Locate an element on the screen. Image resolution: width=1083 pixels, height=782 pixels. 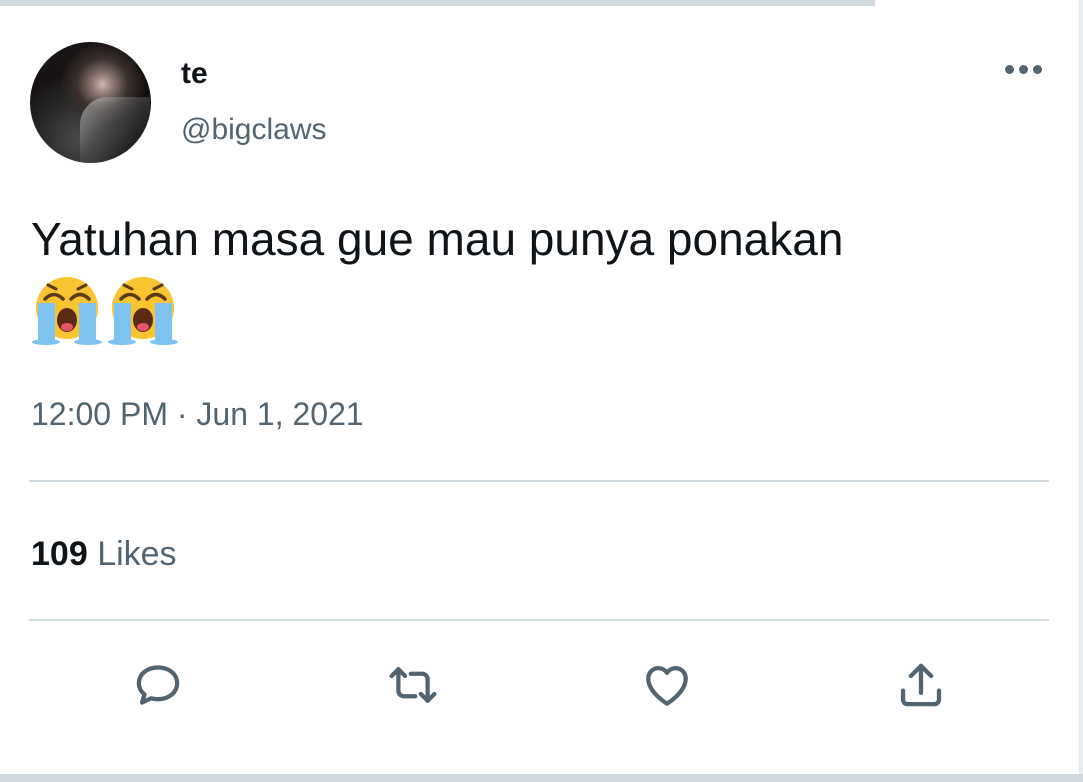
retweet-button is located at coordinates (413, 685).